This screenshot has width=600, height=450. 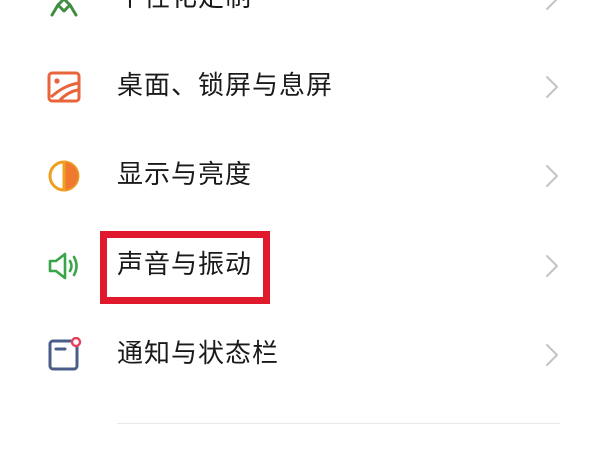 What do you see at coordinates (64, 176) in the screenshot?
I see `display-brightness-icon` at bounding box center [64, 176].